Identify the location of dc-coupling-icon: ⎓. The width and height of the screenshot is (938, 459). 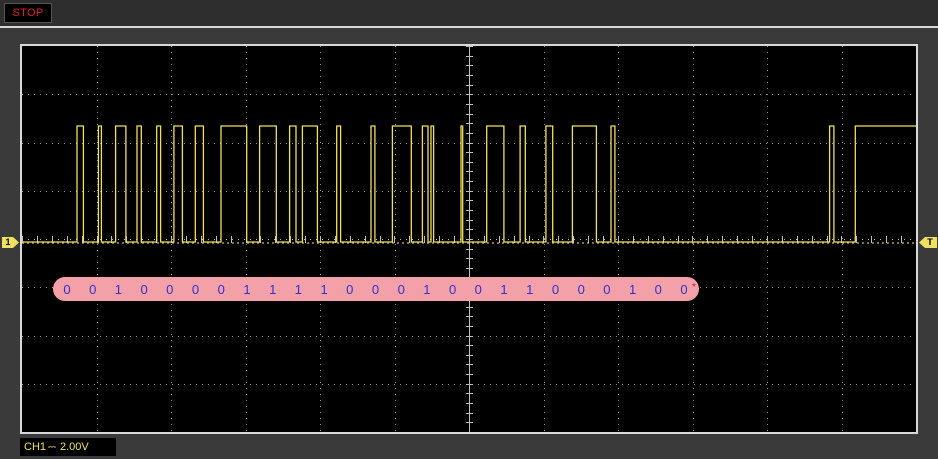
(52, 447).